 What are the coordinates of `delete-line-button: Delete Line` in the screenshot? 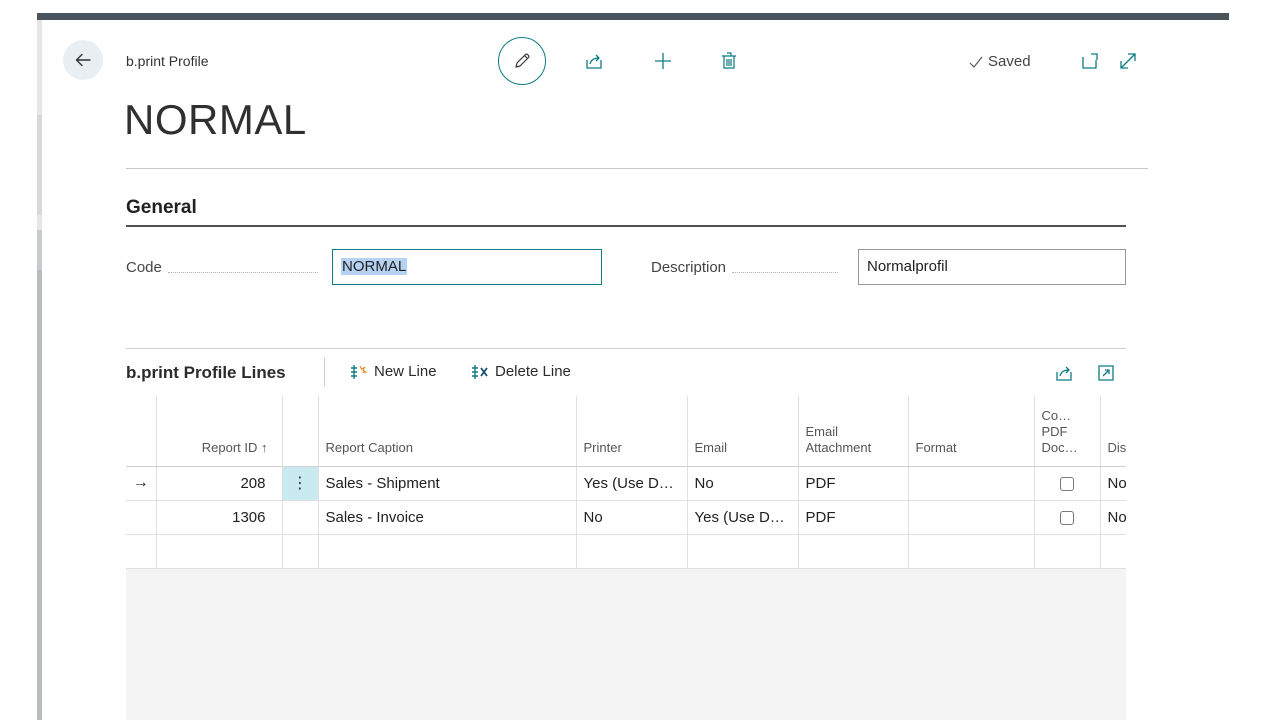 It's located at (521, 371).